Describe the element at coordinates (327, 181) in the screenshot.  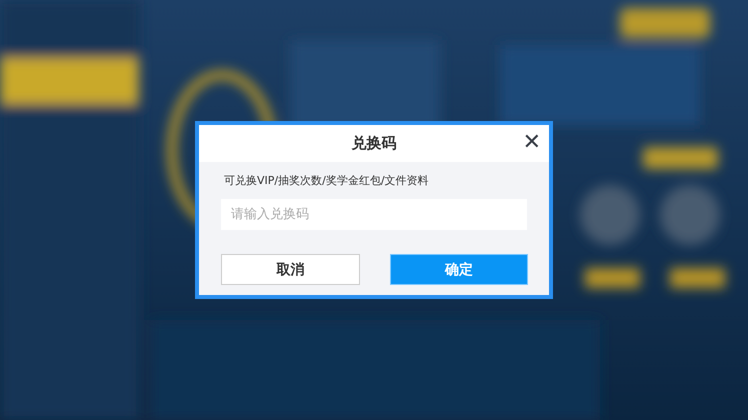
I see `description-text: 可兑换VIP/抽奖次数/奖学金红包/文件资料` at that location.